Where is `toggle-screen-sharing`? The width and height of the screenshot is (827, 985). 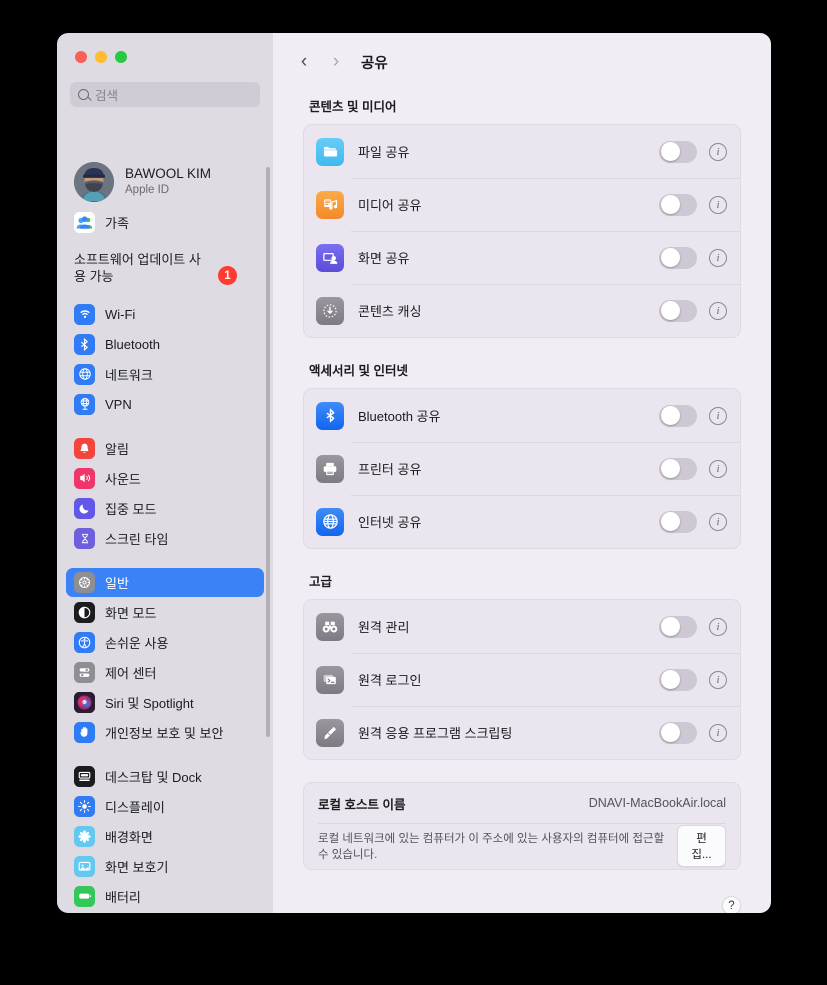 toggle-screen-sharing is located at coordinates (678, 257).